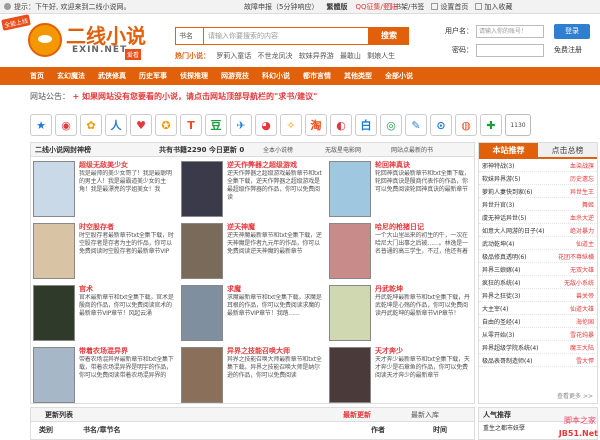 The width and height of the screenshot is (600, 440). I want to click on list-item-left: 如意大人网游的日子(4), so click(513, 230).